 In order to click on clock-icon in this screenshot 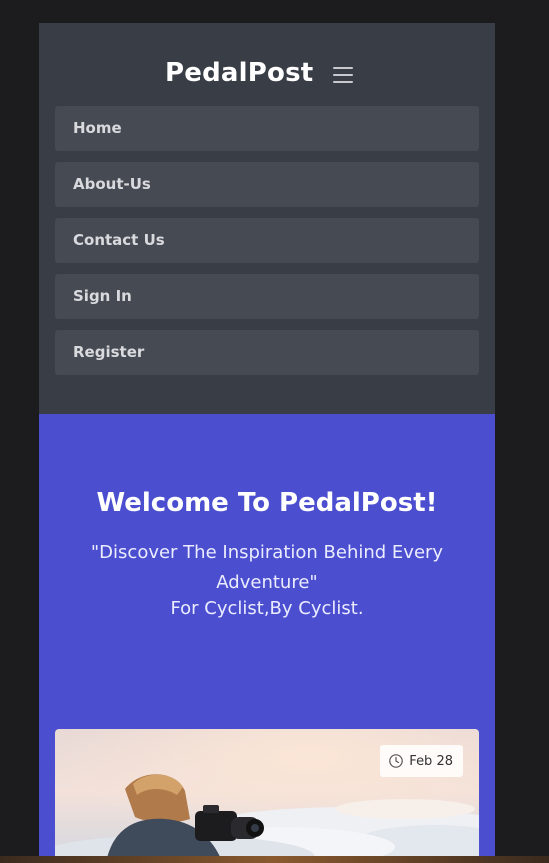, I will do `click(396, 761)`.